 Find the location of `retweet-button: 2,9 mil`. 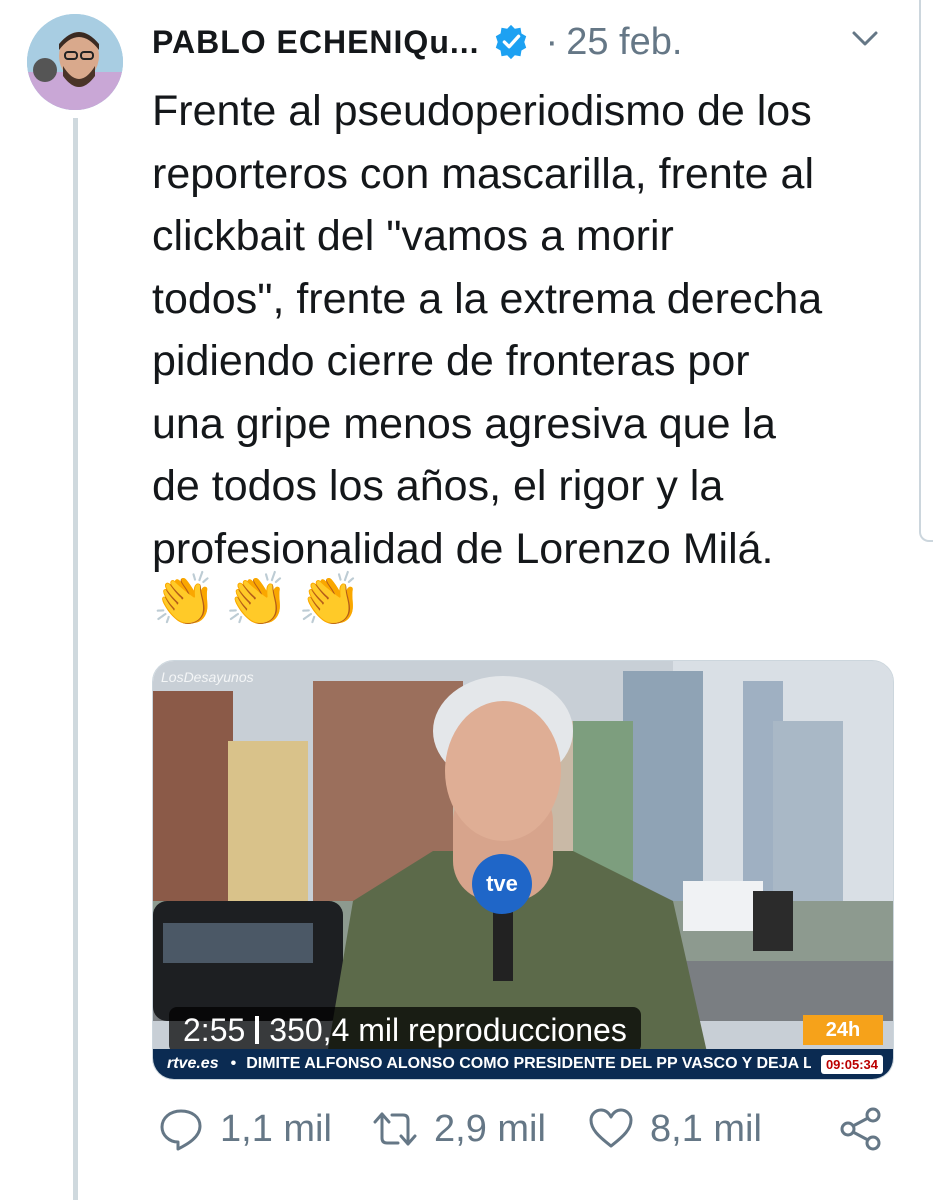

retweet-button: 2,9 mil is located at coordinates (459, 1129).